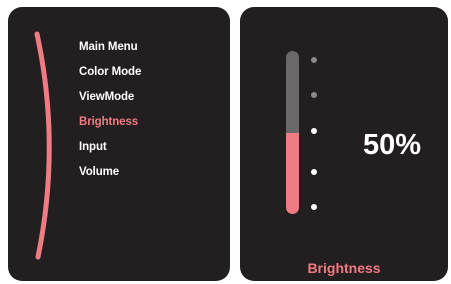 This screenshot has width=451, height=284. Describe the element at coordinates (292, 173) in the screenshot. I see `brightness-slider-fill` at that location.